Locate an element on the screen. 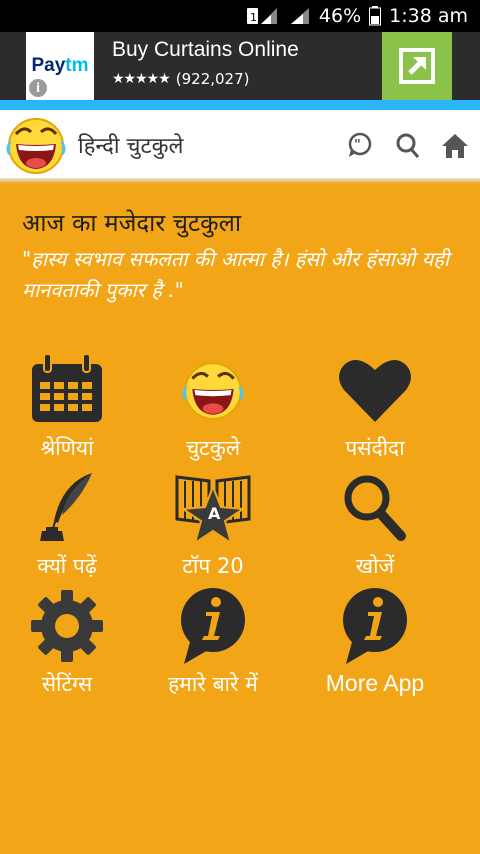  menu-why-read: क्यों पढ़ें is located at coordinates (71, 526).